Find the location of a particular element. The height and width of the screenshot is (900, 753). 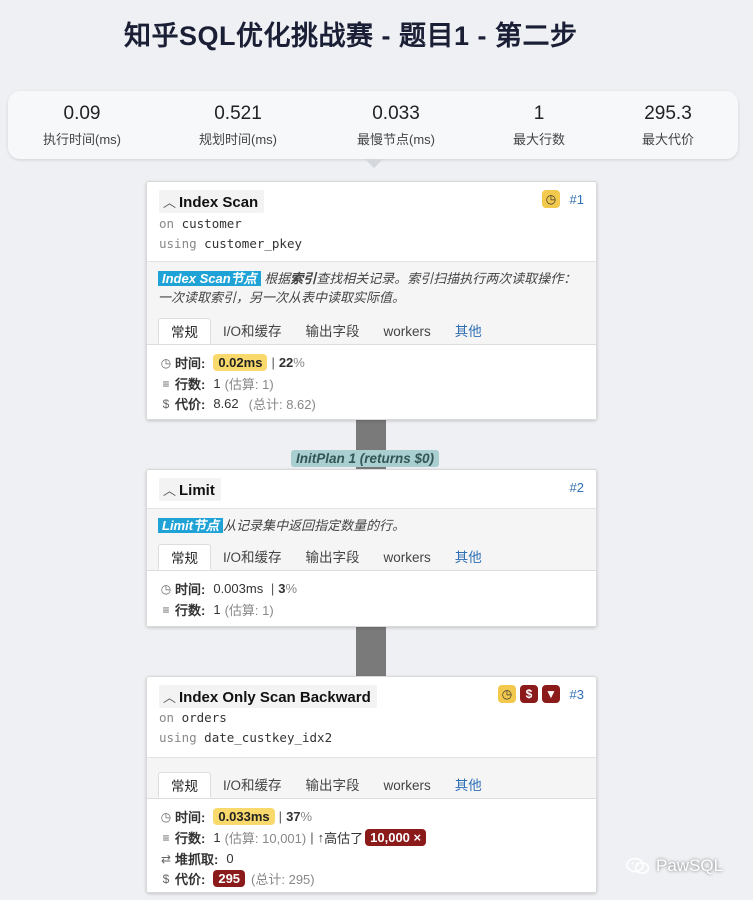

stat-value: 1 is located at coordinates (539, 113).